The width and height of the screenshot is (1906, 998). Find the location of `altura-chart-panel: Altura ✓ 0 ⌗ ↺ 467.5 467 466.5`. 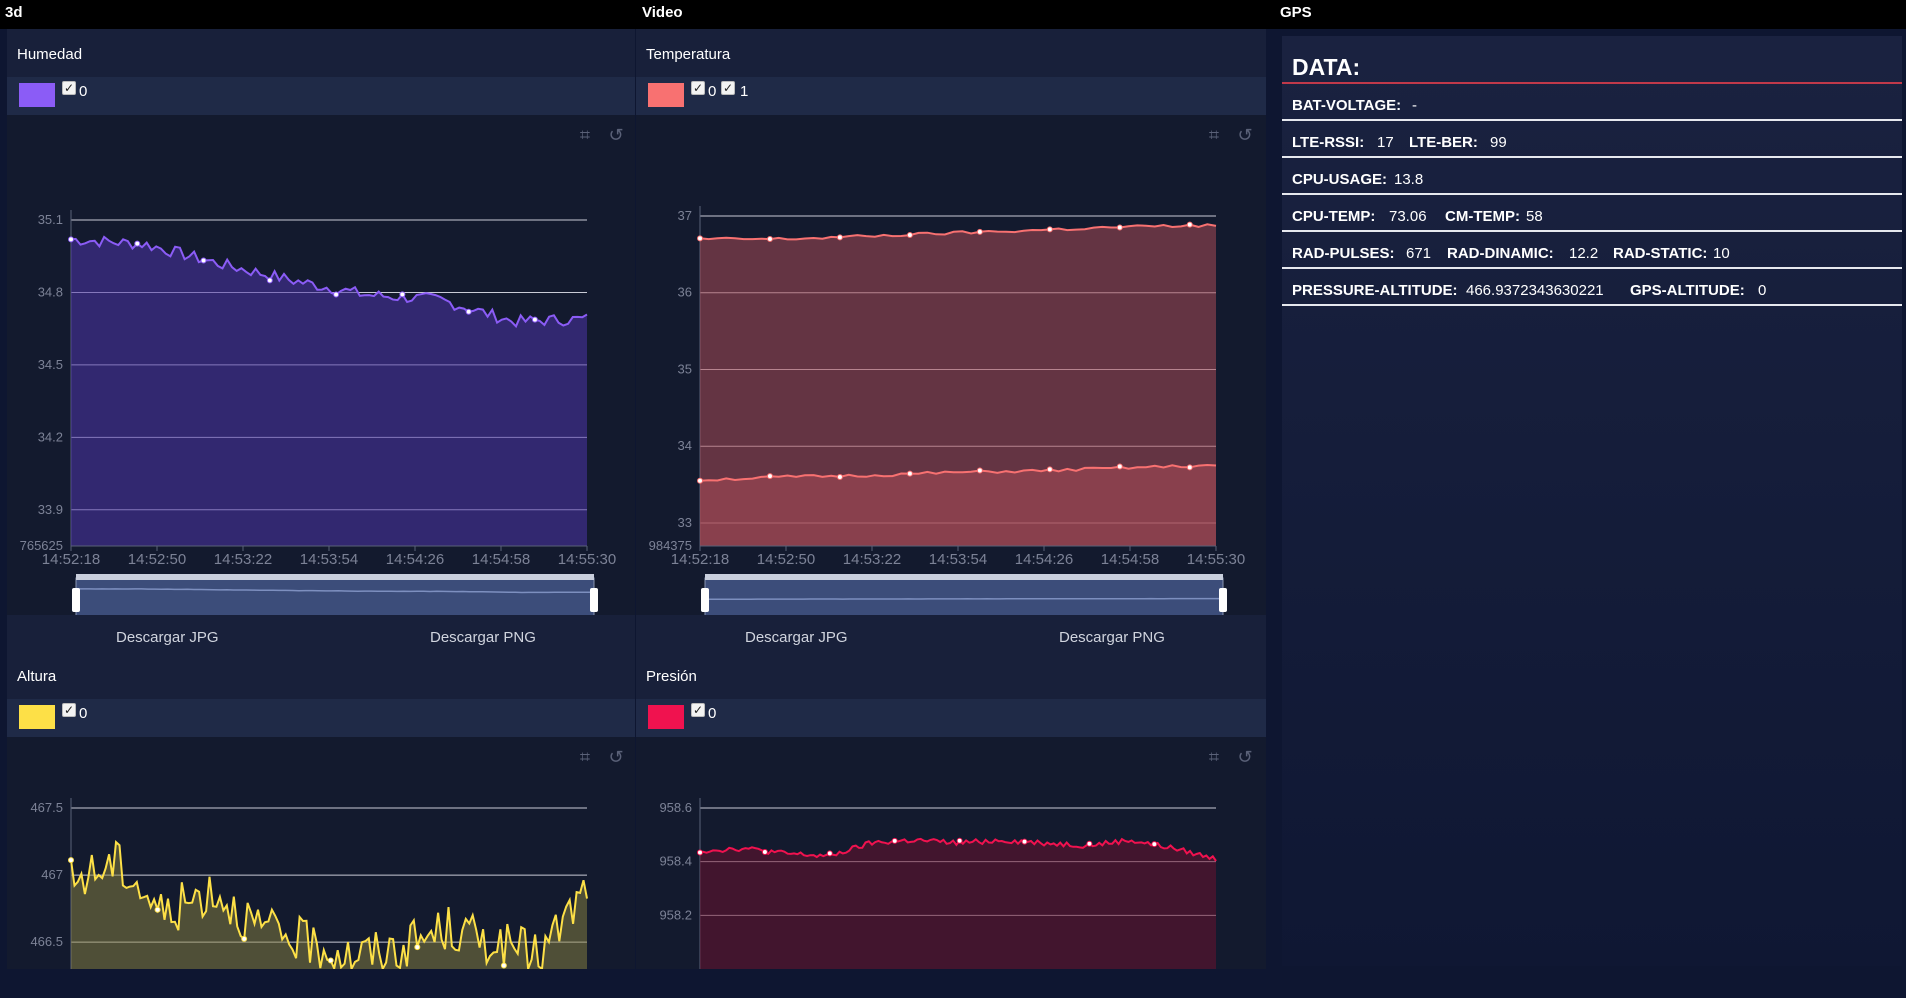

altura-chart-panel: Altura ✓ 0 ⌗ ↺ 467.5 467 466.5 is located at coordinates (321, 810).